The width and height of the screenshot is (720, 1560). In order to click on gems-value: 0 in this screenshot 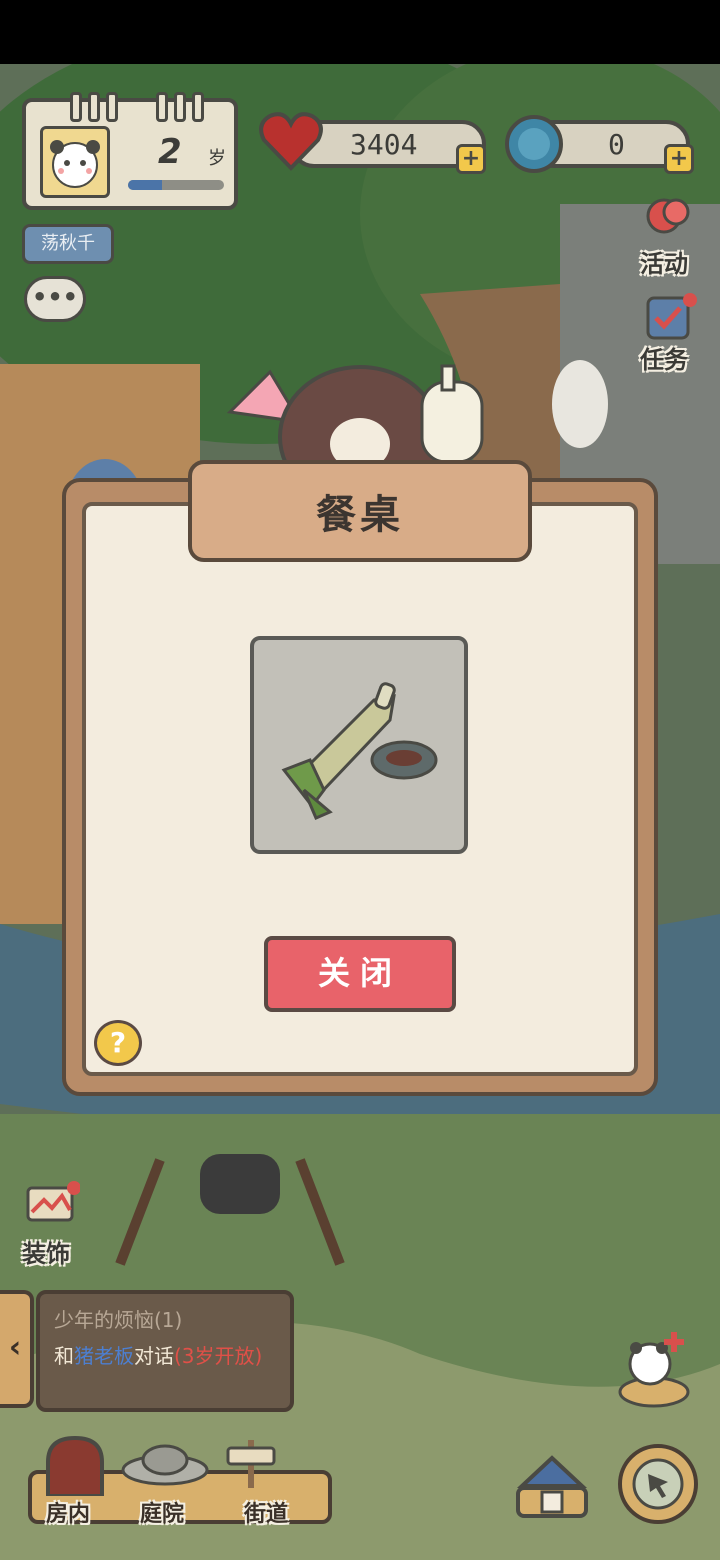, I will do `click(616, 144)`.